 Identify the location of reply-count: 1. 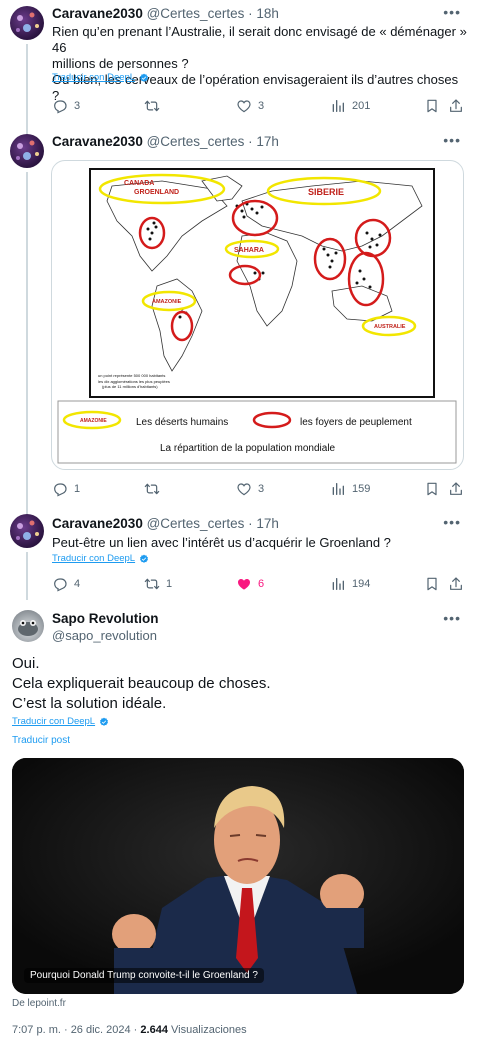
(77, 489).